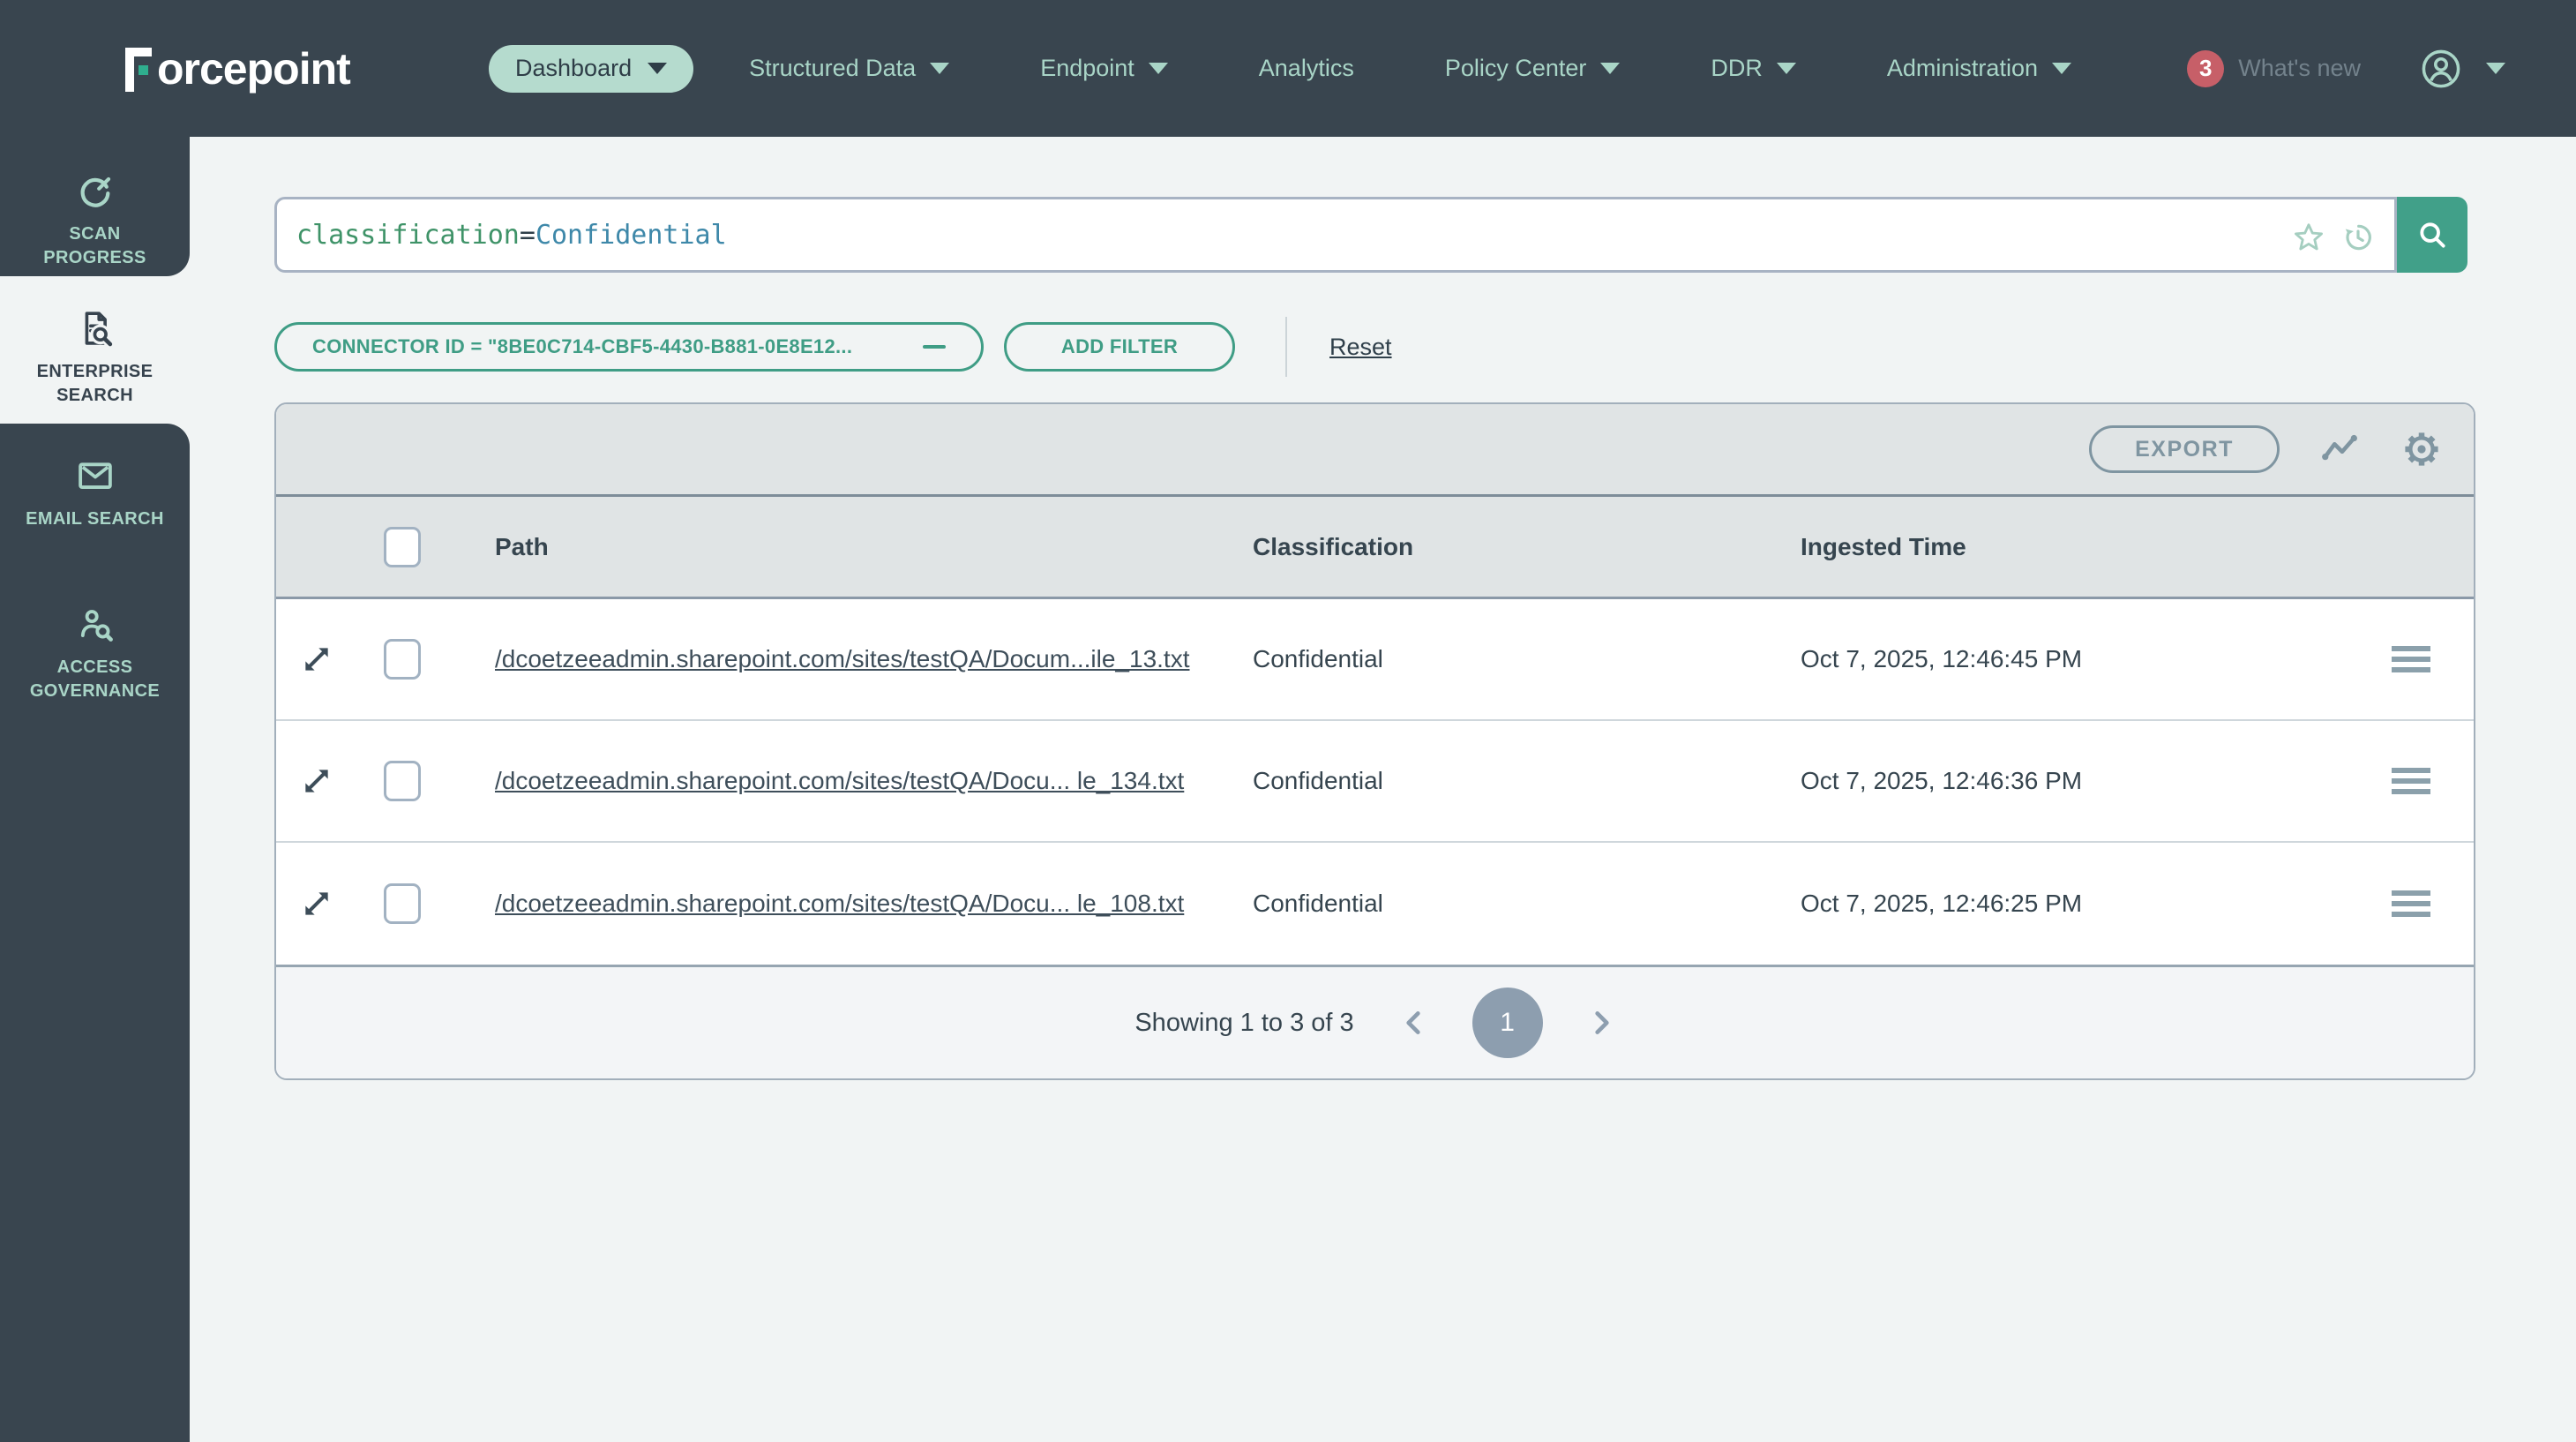 This screenshot has width=2576, height=1442. I want to click on nav-item-policy-center: Policy Center, so click(1533, 68).